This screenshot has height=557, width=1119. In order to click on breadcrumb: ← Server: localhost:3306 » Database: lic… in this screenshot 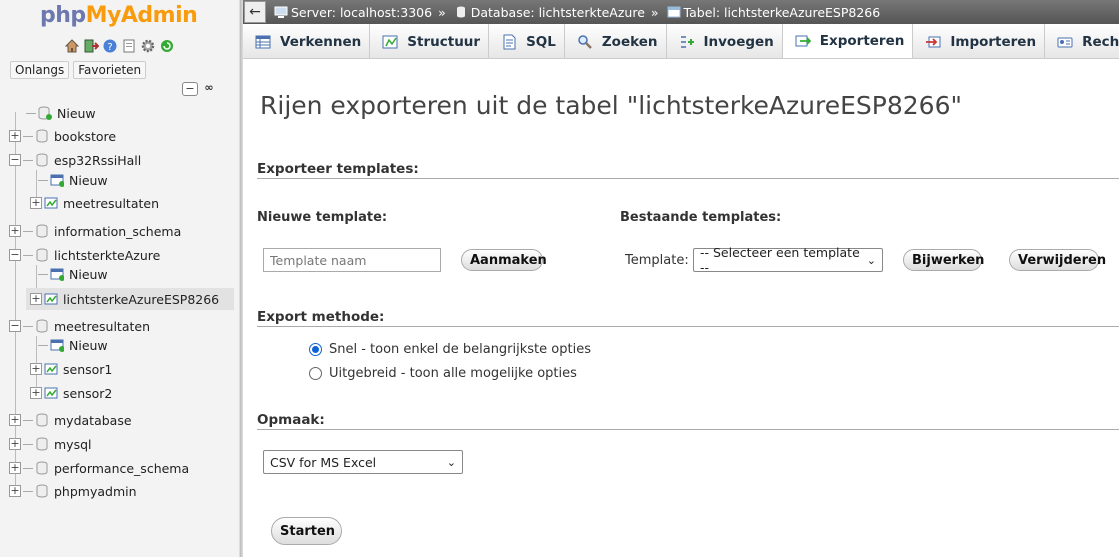, I will do `click(681, 12)`.